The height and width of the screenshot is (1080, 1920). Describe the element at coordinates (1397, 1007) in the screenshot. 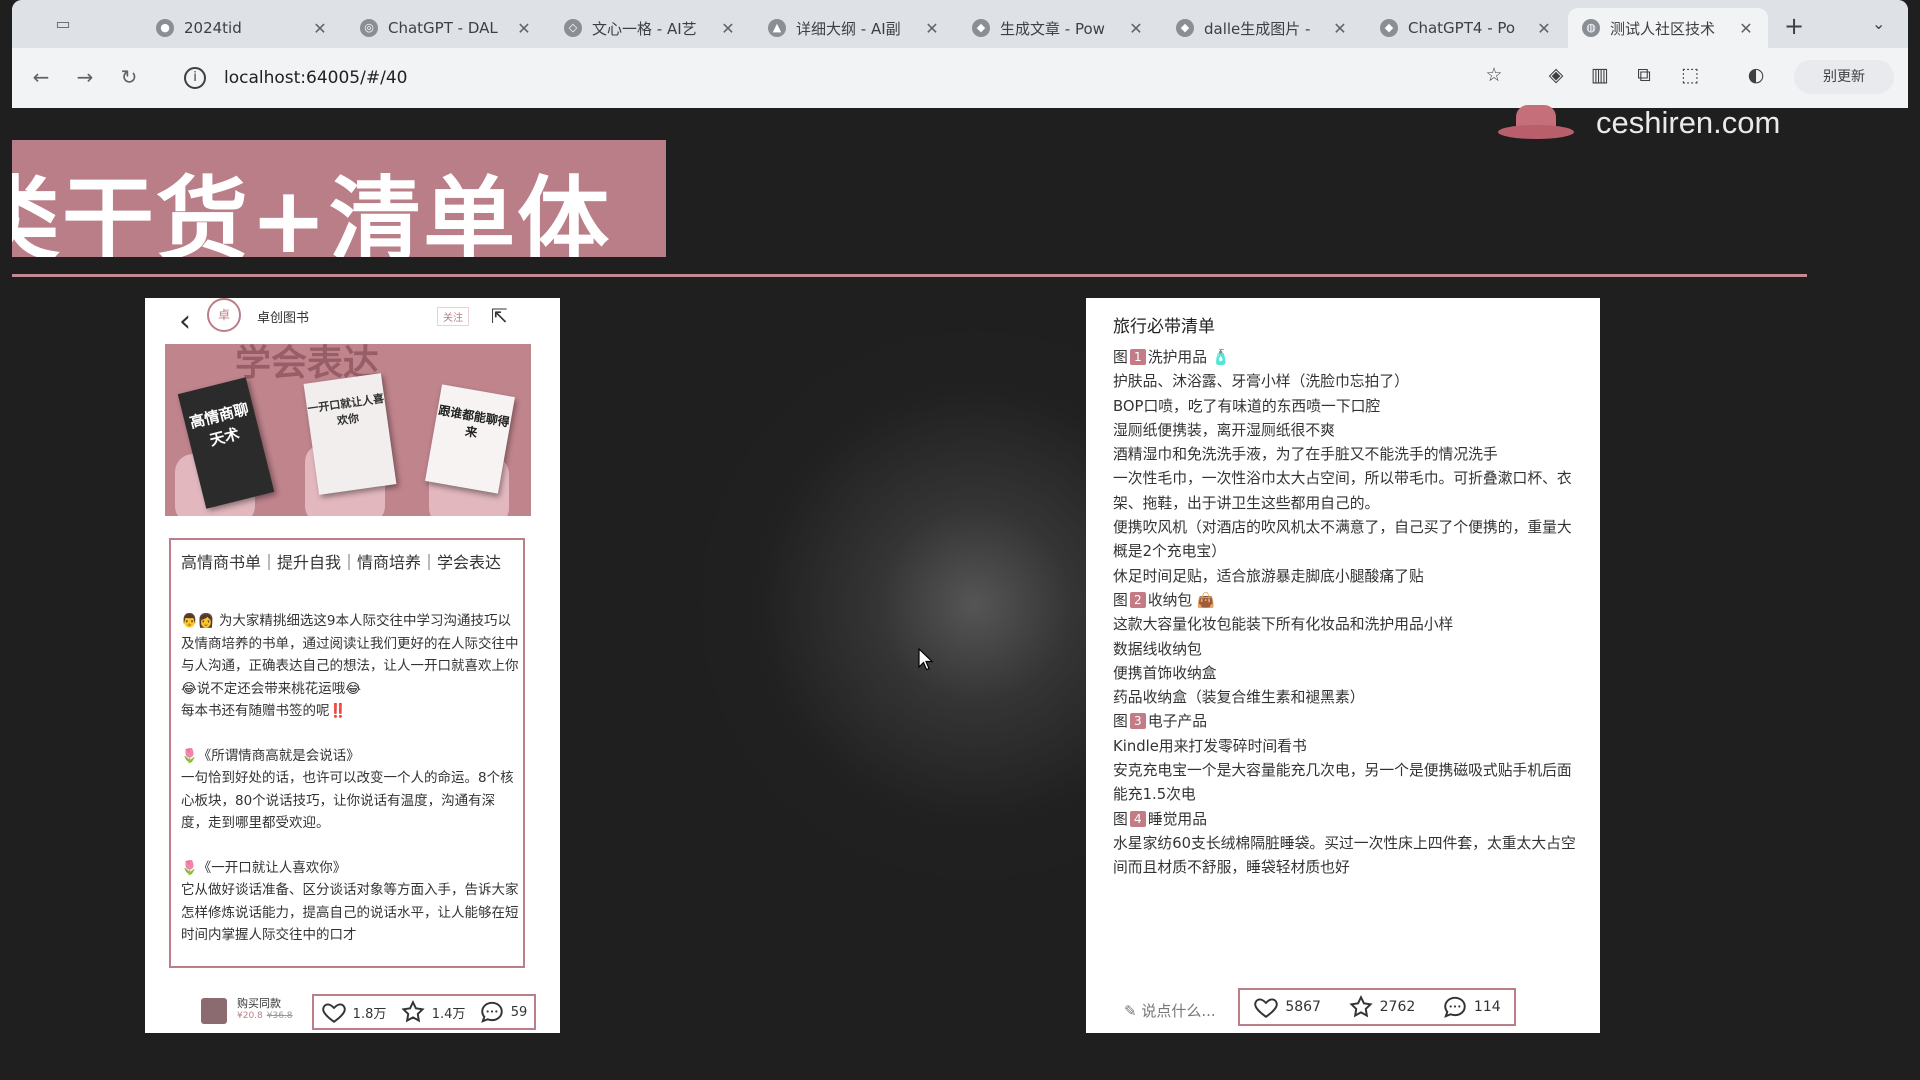

I see `collect-count: 2762` at that location.